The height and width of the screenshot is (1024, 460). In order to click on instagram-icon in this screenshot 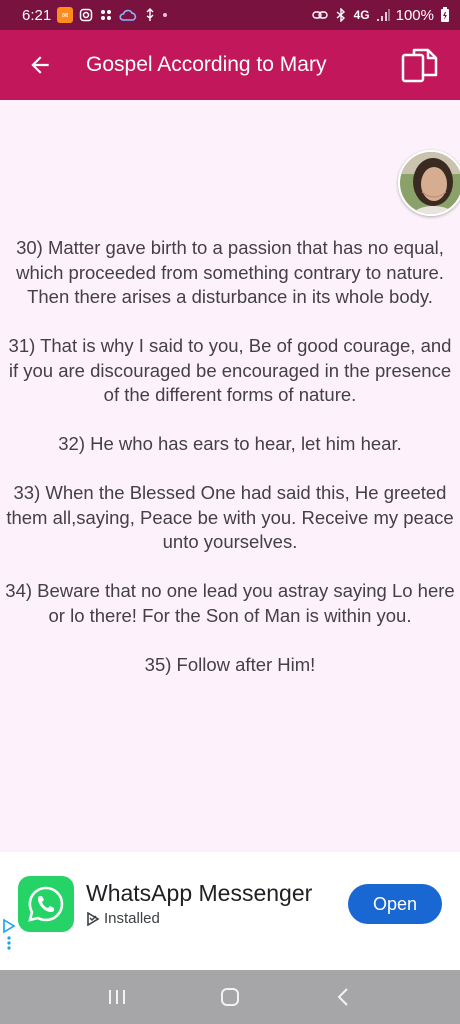, I will do `click(86, 15)`.